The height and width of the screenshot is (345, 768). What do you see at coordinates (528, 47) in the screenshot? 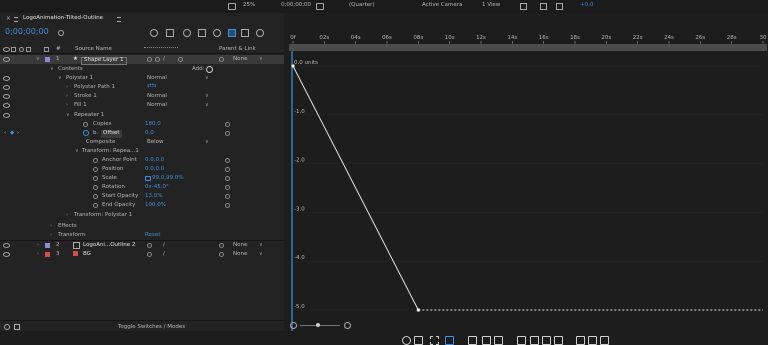
I see `work-area-bar` at bounding box center [528, 47].